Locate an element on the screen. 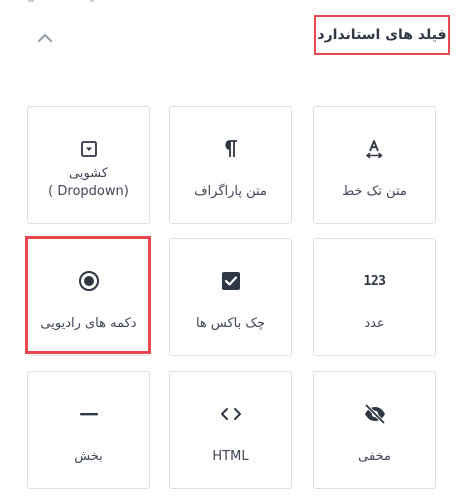  field-dropdown: کشویی ( Dropdown) is located at coordinates (88, 165).